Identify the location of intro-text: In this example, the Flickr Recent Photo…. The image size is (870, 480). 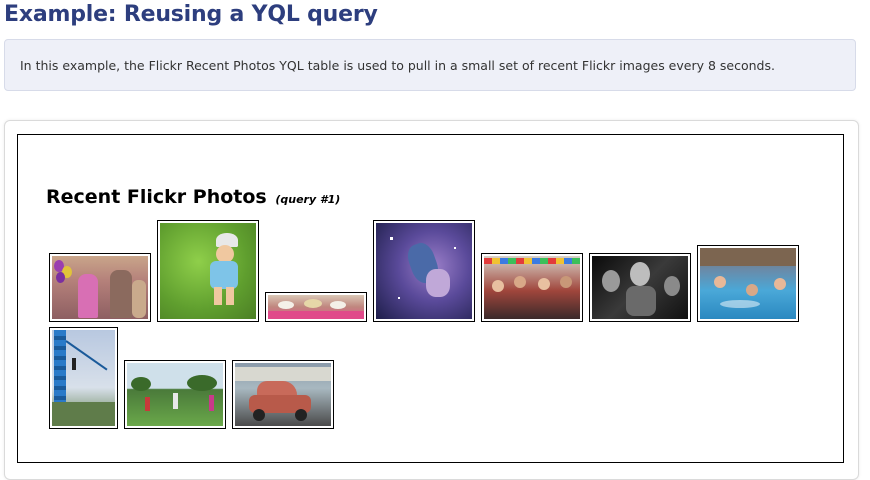
(397, 65).